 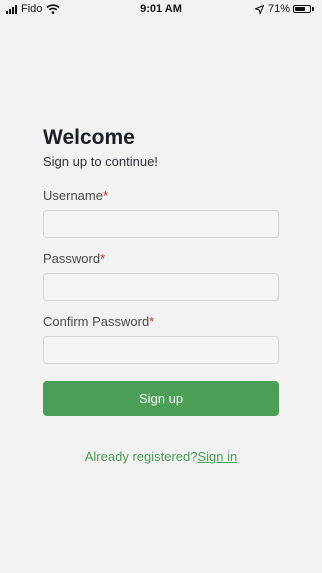 I want to click on sign-in-link: Sign in, so click(x=217, y=456).